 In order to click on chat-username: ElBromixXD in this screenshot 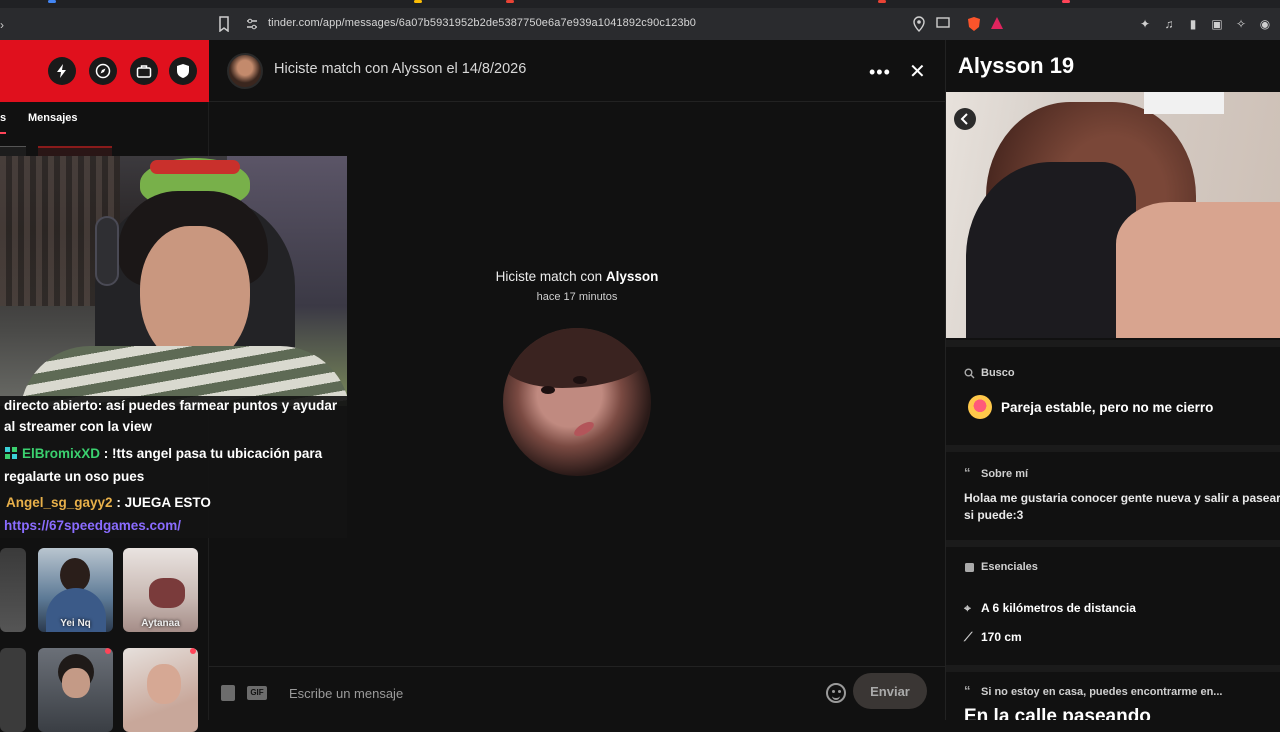, I will do `click(61, 453)`.